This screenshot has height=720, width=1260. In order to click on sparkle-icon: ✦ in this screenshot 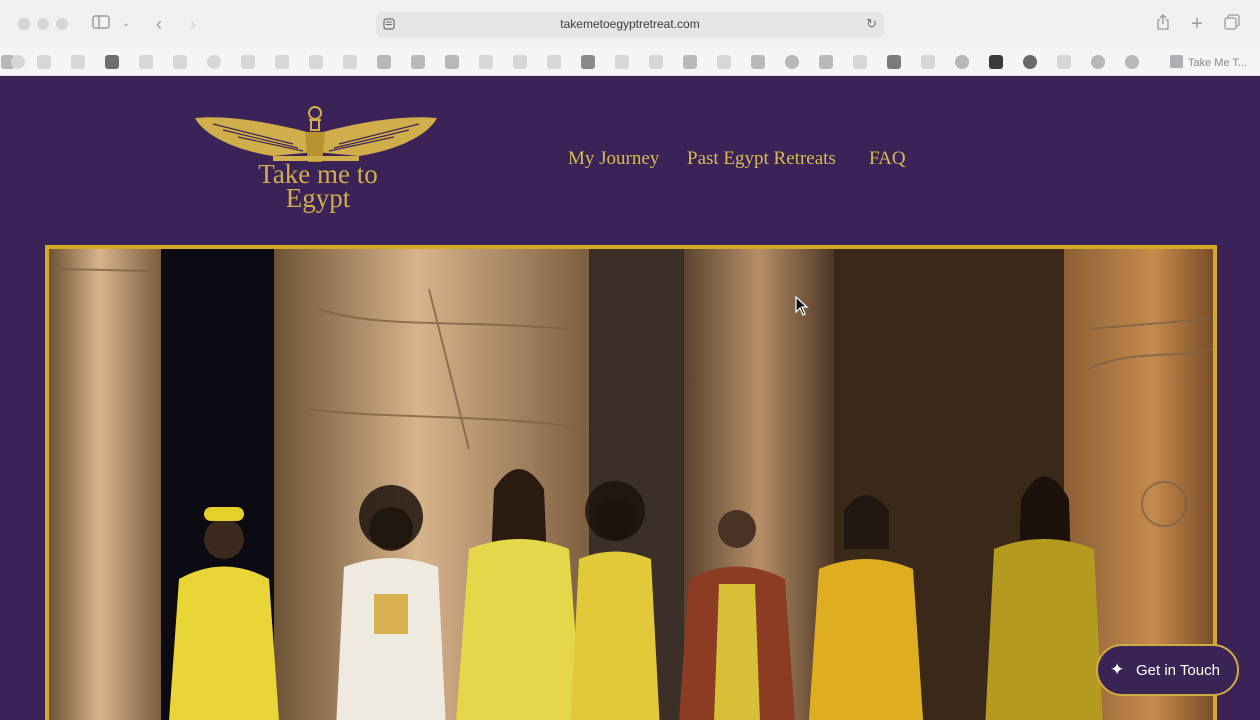, I will do `click(1117, 669)`.